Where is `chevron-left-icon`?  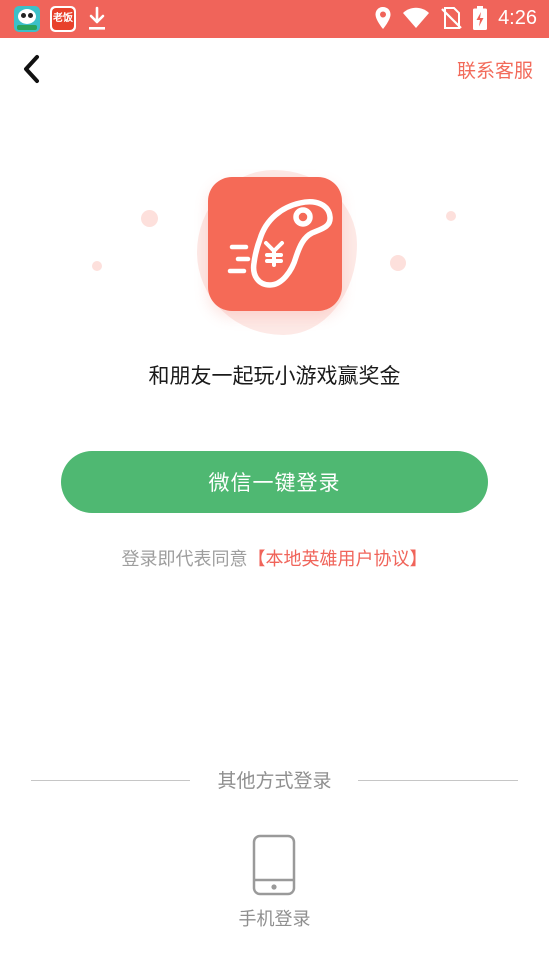
chevron-left-icon is located at coordinates (33, 69).